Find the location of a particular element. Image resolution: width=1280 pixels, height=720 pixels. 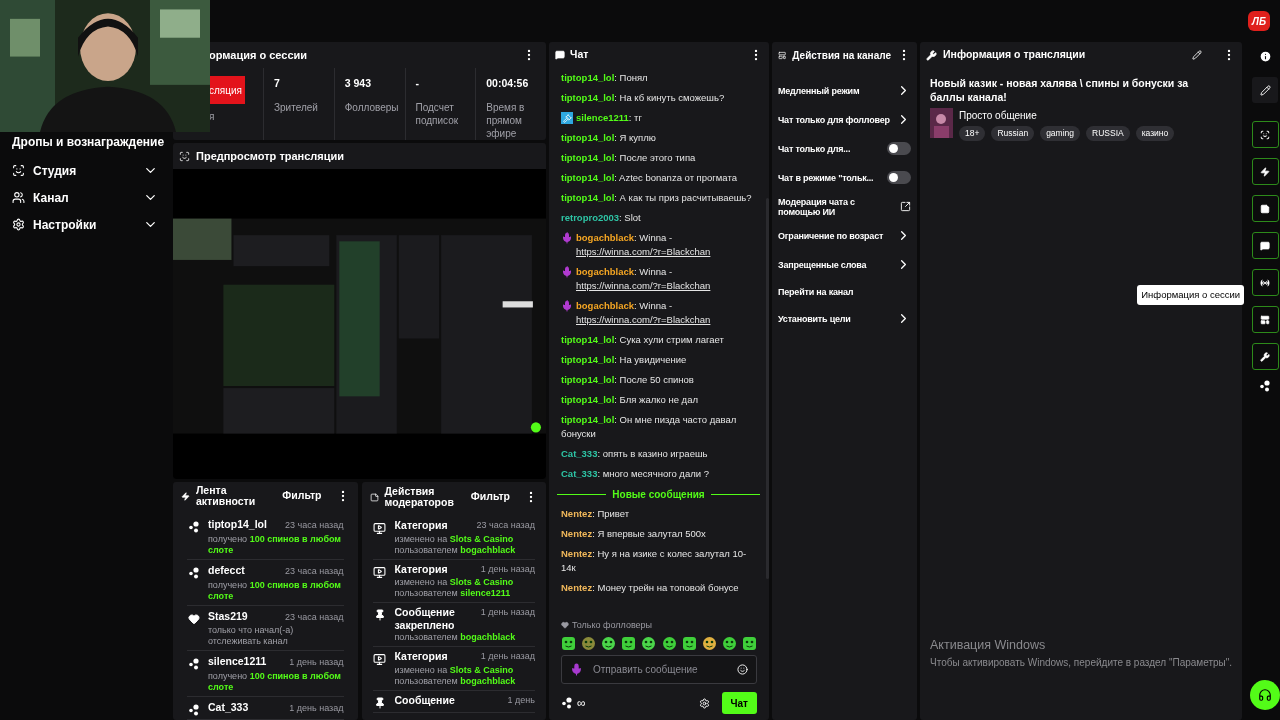

sidebar-item: Канал is located at coordinates (85, 197).